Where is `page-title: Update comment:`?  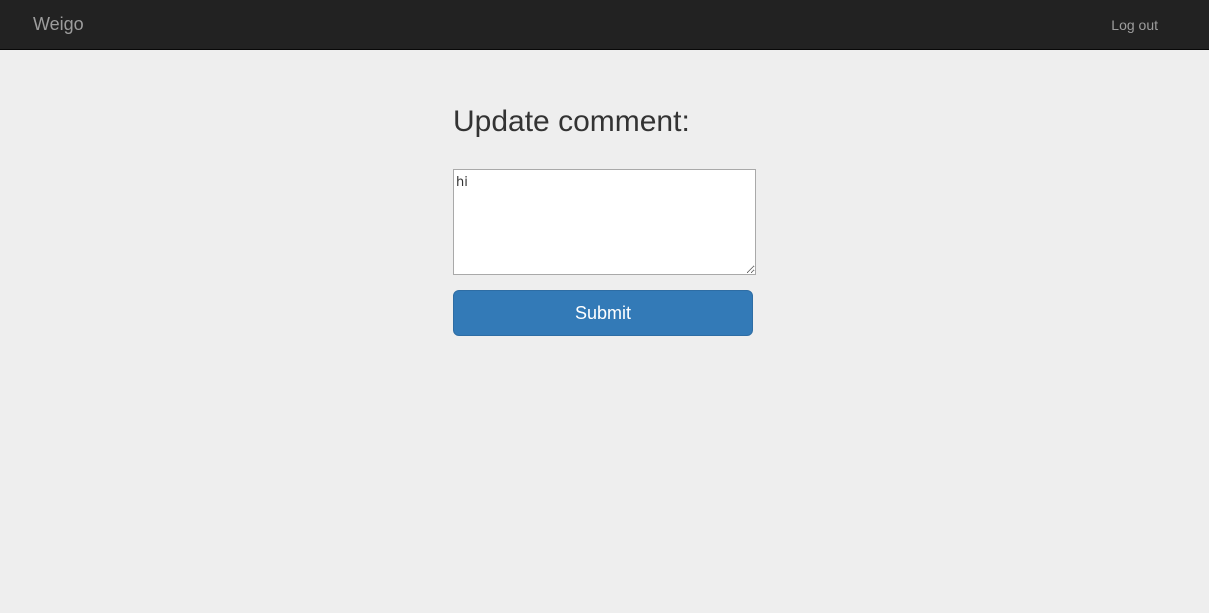
page-title: Update comment: is located at coordinates (571, 121).